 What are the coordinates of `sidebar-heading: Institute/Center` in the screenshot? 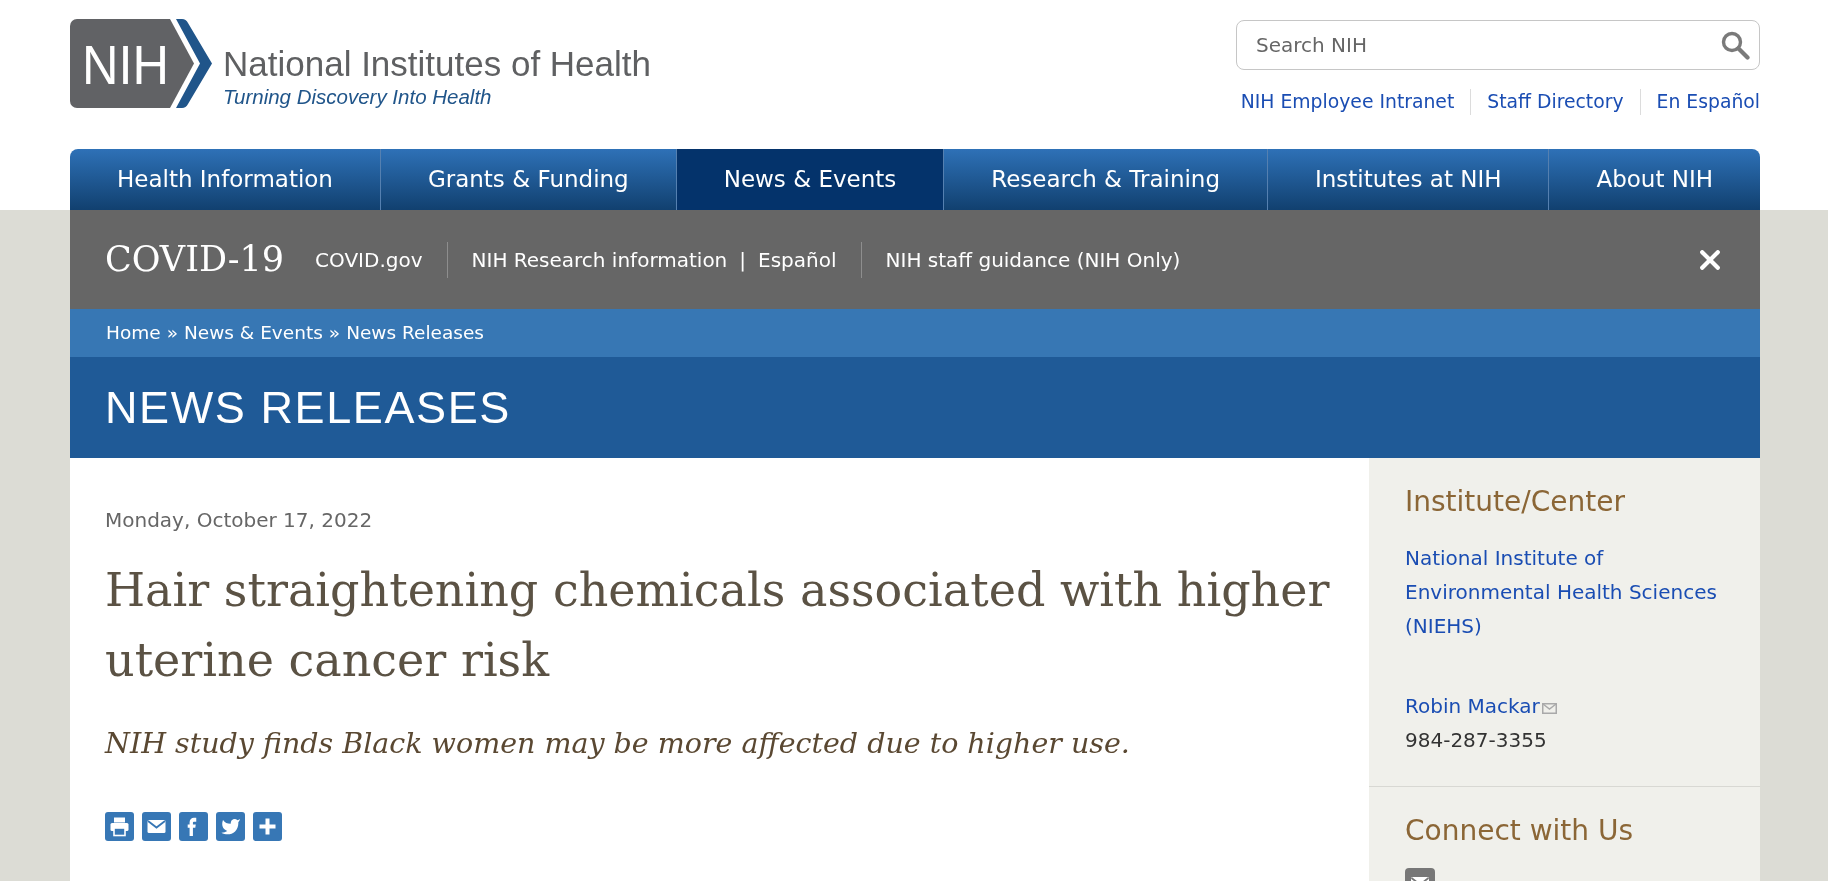 It's located at (1515, 502).